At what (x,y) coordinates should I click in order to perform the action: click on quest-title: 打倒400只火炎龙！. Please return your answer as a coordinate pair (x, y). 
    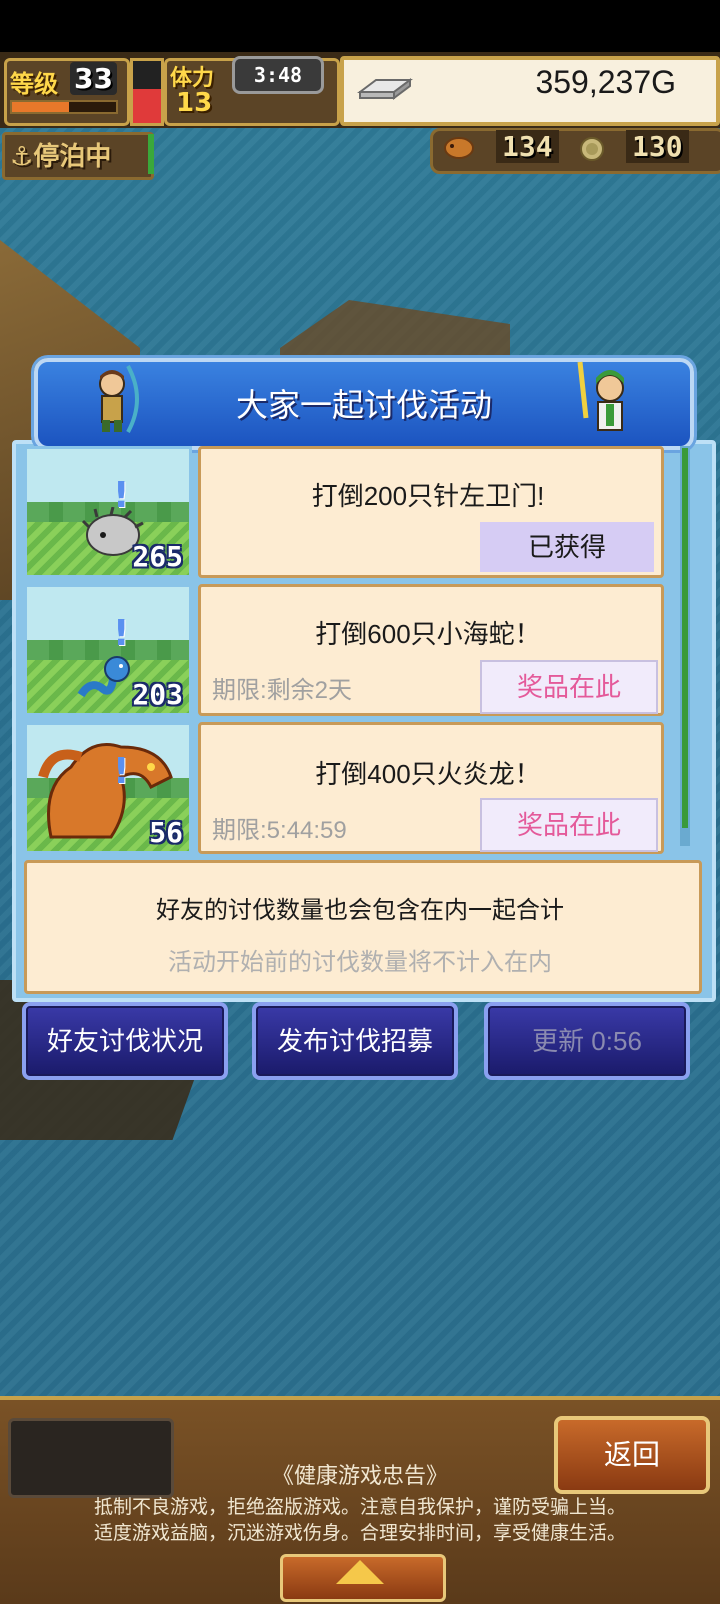
    Looking at the image, I should click on (428, 774).